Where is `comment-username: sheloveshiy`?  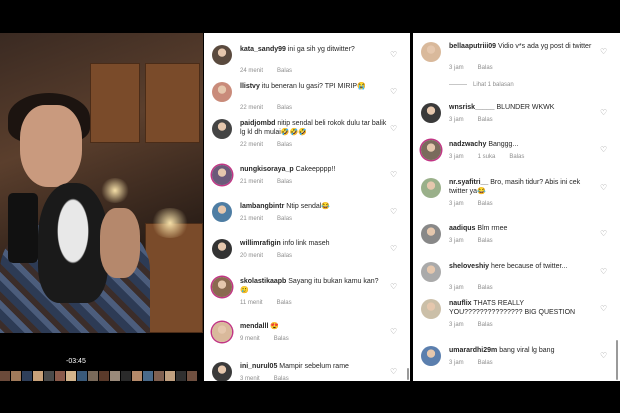 comment-username: sheloveshiy is located at coordinates (469, 266).